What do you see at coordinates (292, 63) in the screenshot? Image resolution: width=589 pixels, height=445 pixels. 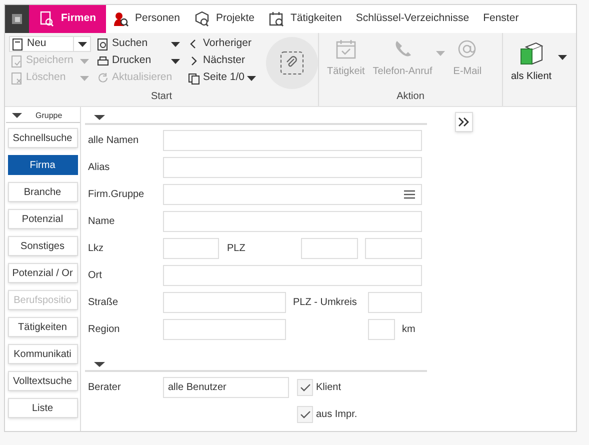 I see `paperclip-icon` at bounding box center [292, 63].